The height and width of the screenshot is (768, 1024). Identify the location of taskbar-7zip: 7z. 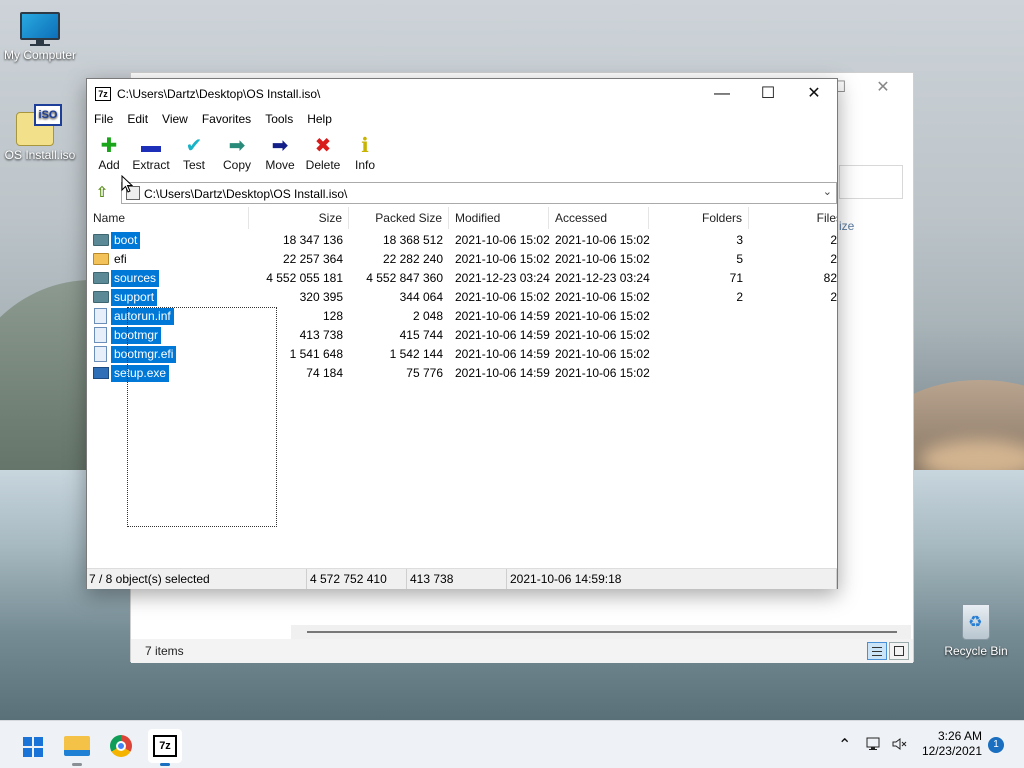
(165, 747).